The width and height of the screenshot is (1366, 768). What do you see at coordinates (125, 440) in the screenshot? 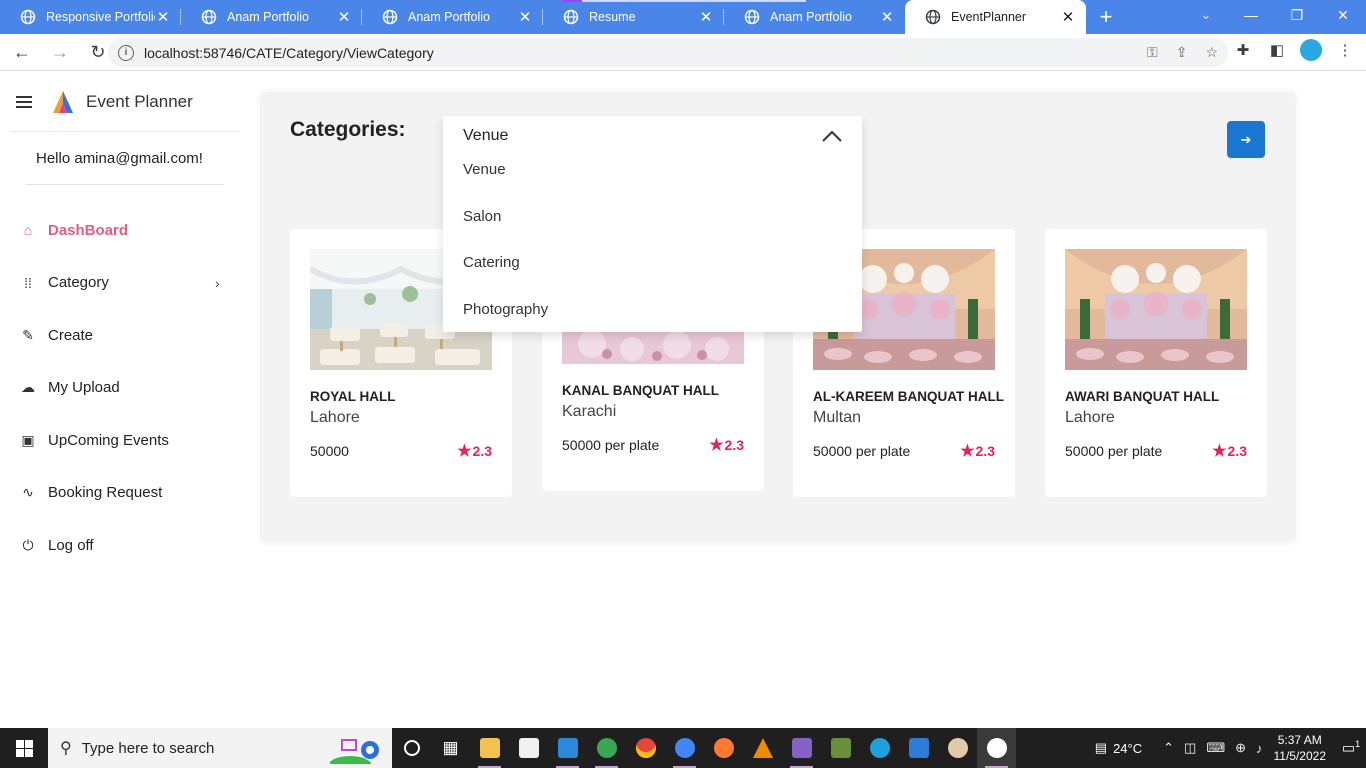
I see `sidebar-item-upcoming-events: ▣ UpComing Events` at bounding box center [125, 440].